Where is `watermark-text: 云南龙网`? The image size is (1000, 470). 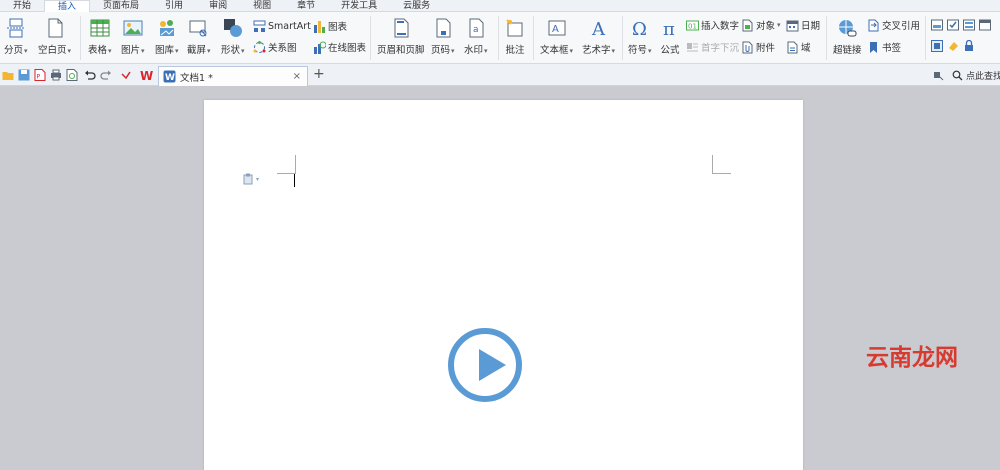
watermark-text: 云南龙网 is located at coordinates (912, 357).